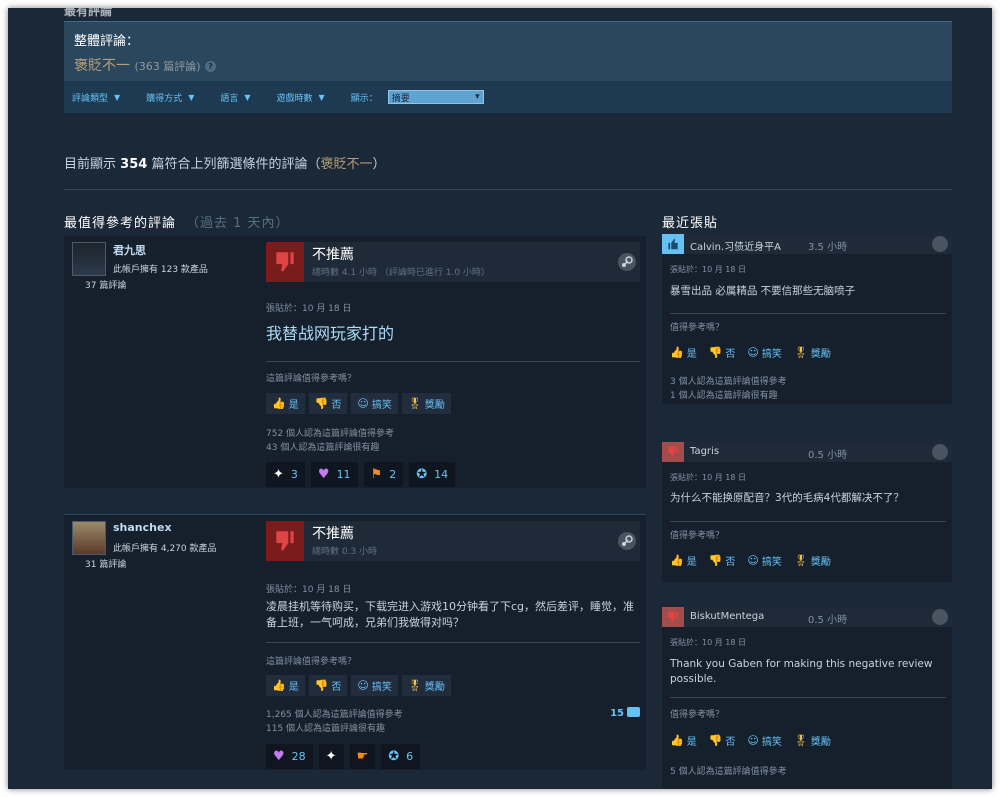 This screenshot has width=1000, height=797. What do you see at coordinates (311, 662) in the screenshot?
I see `helpful-question: 這篇評論值得參考嗎？` at bounding box center [311, 662].